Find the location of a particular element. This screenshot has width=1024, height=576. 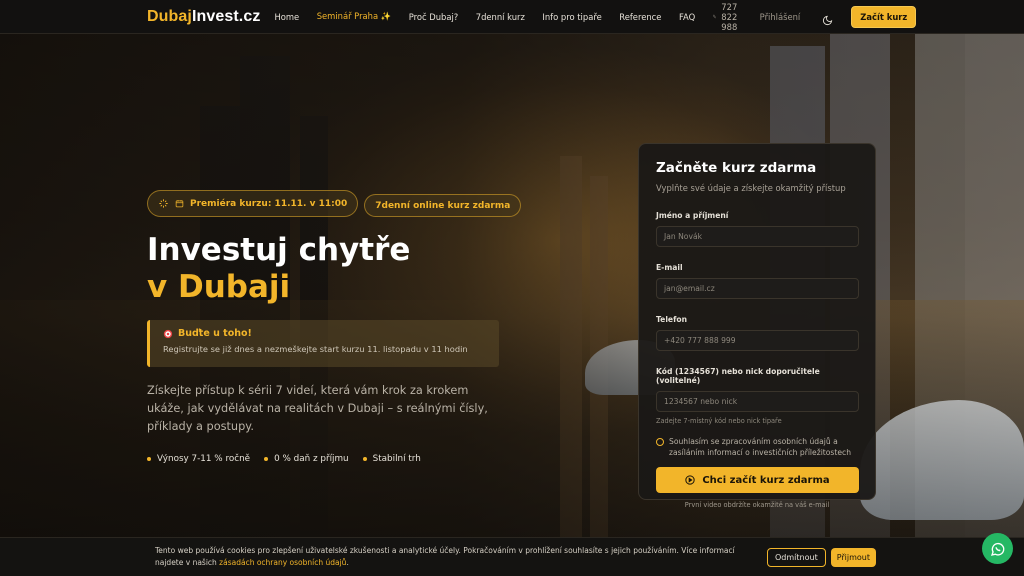

nav-item-info-pro-tipare: Info pro tipaře is located at coordinates (571, 17).